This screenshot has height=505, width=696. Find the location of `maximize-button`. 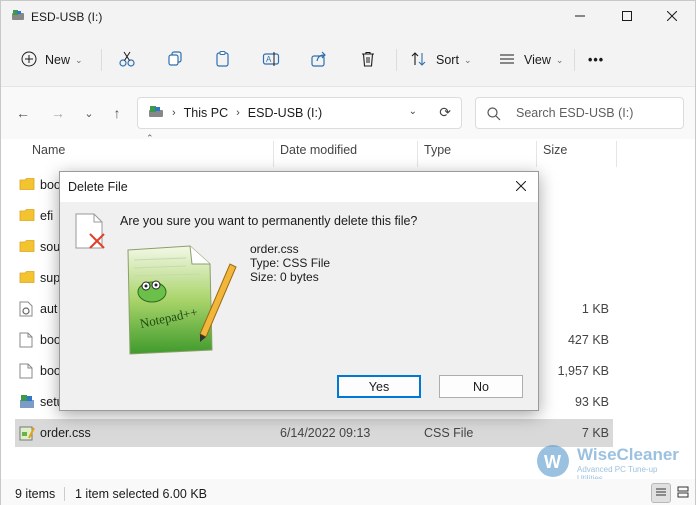

maximize-button is located at coordinates (627, 16).